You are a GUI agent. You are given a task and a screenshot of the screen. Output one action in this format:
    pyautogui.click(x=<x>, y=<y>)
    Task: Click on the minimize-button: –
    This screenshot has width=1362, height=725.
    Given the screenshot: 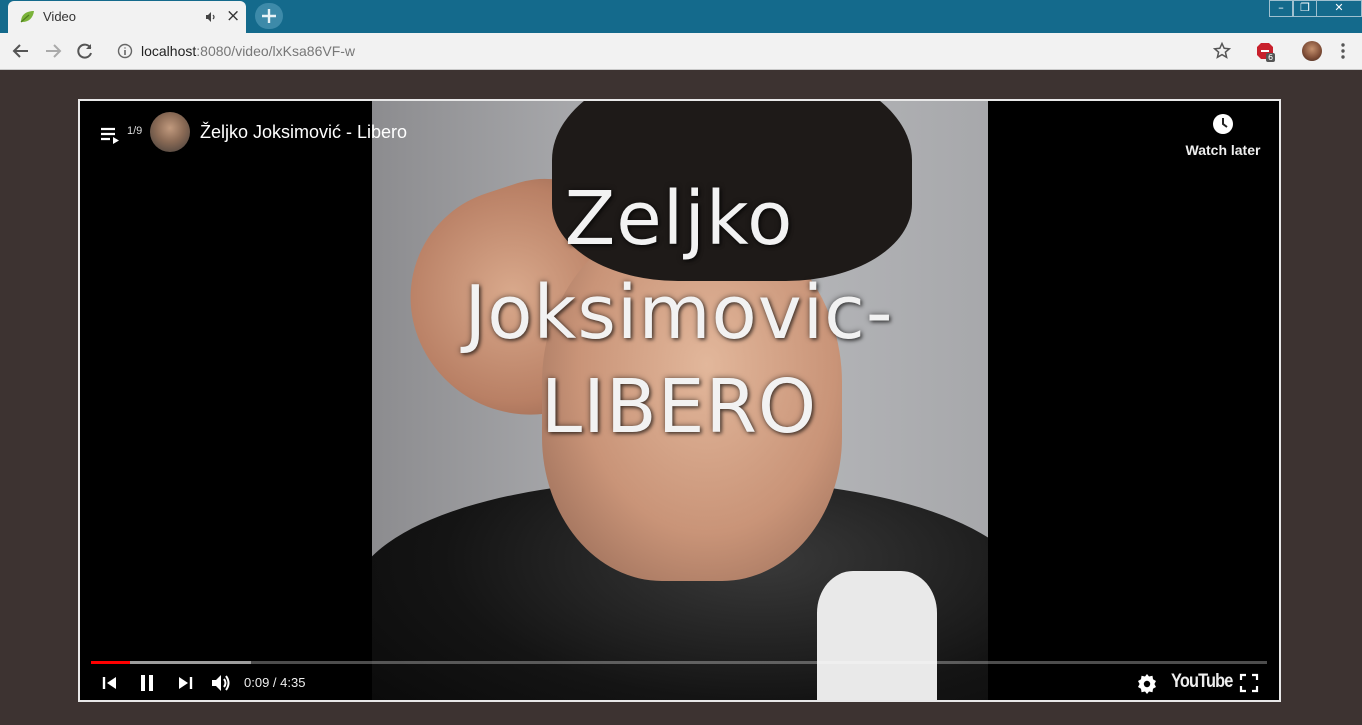 What is the action you would take?
    pyautogui.click(x=1281, y=8)
    